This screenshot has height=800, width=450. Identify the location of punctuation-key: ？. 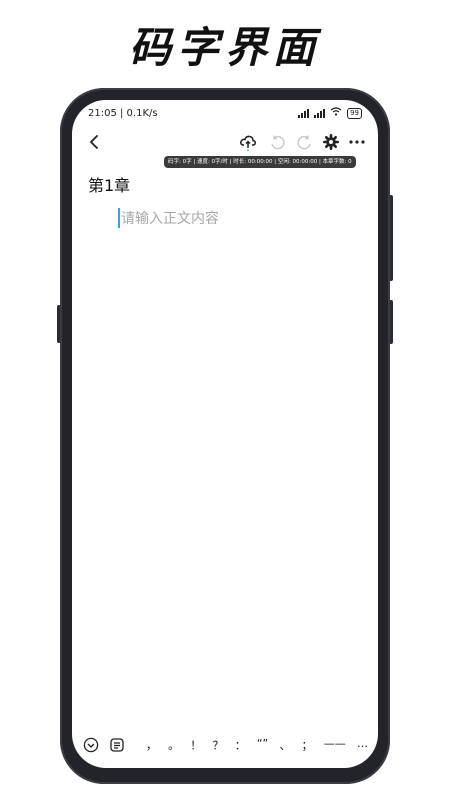
(218, 745).